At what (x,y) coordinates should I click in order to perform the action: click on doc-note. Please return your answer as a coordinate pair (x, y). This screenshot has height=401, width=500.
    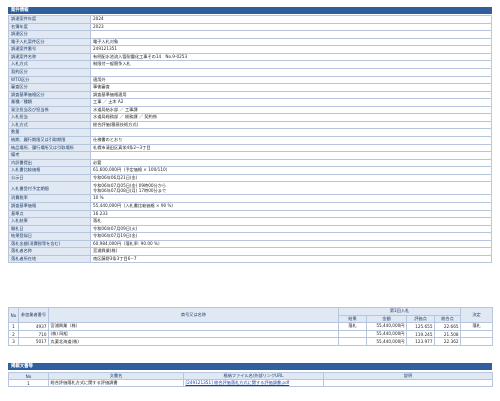
    Looking at the image, I should click on (408, 383).